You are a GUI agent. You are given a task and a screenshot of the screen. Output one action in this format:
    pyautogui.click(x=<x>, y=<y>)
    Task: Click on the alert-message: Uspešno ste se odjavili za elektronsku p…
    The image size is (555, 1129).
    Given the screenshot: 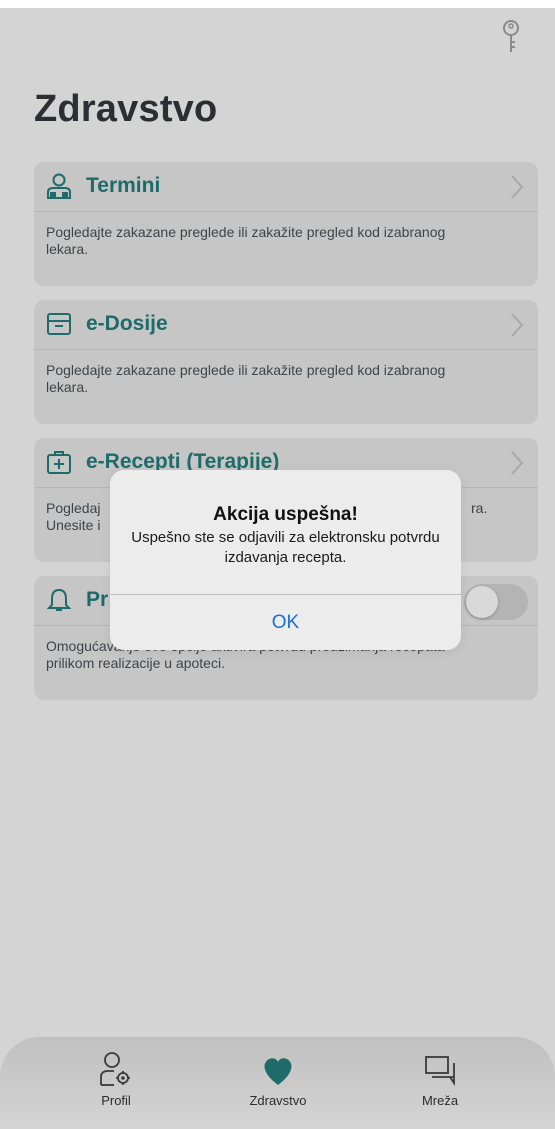 What is the action you would take?
    pyautogui.click(x=285, y=547)
    